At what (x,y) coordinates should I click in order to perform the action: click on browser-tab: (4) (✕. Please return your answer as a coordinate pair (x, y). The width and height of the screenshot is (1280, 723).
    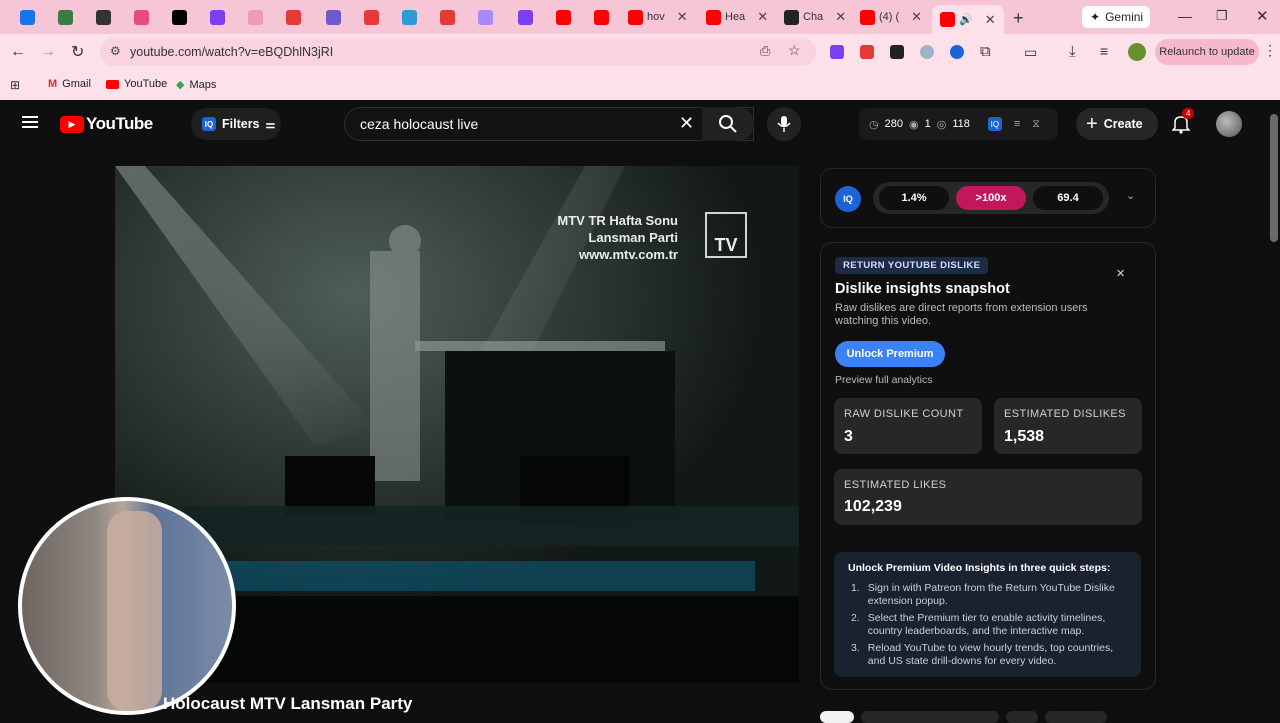
    Looking at the image, I should click on (891, 17).